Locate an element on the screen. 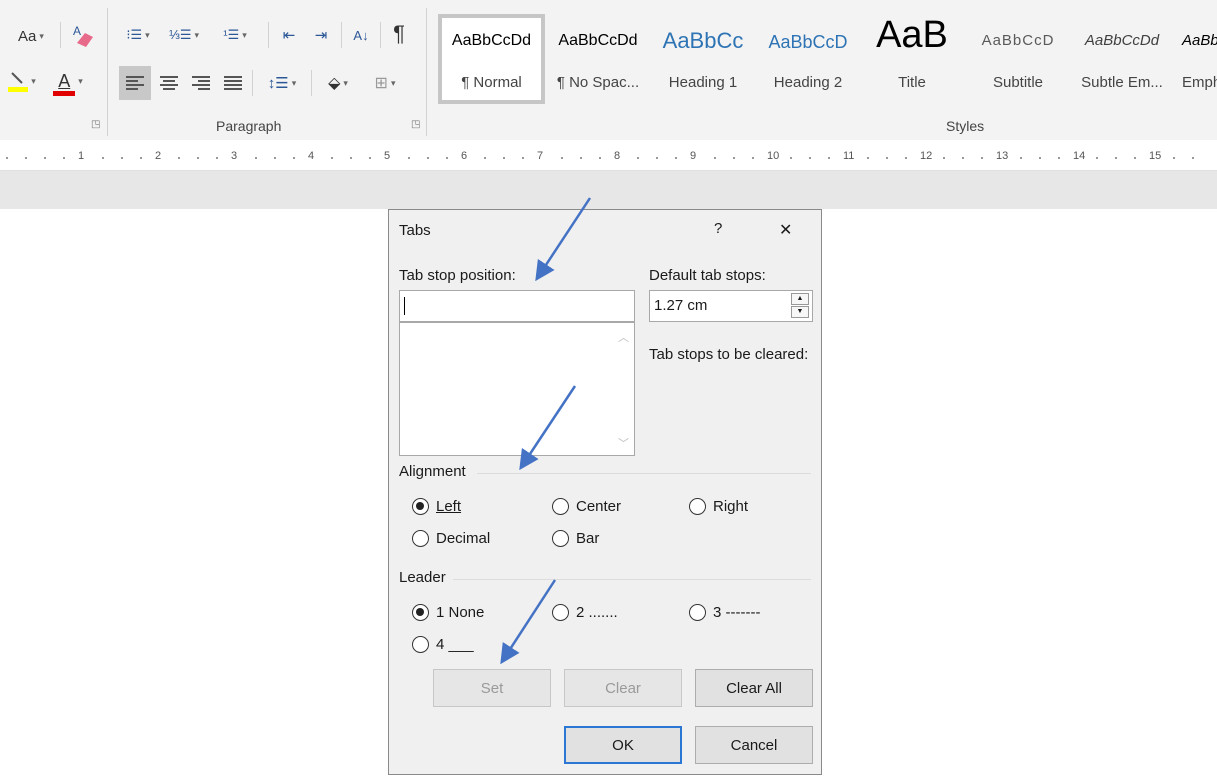 The width and height of the screenshot is (1217, 776). font-color-button: A ▾ is located at coordinates (68, 81).